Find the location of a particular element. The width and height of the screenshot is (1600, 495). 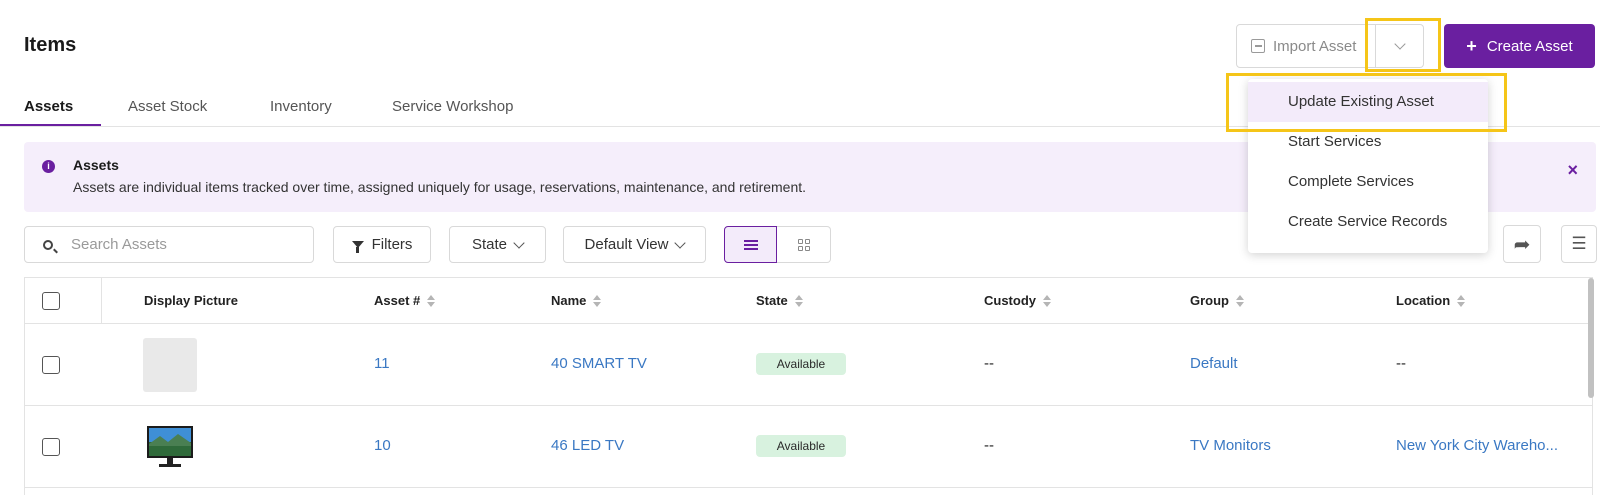

menu-item-start-services: Start Services is located at coordinates (1368, 142).